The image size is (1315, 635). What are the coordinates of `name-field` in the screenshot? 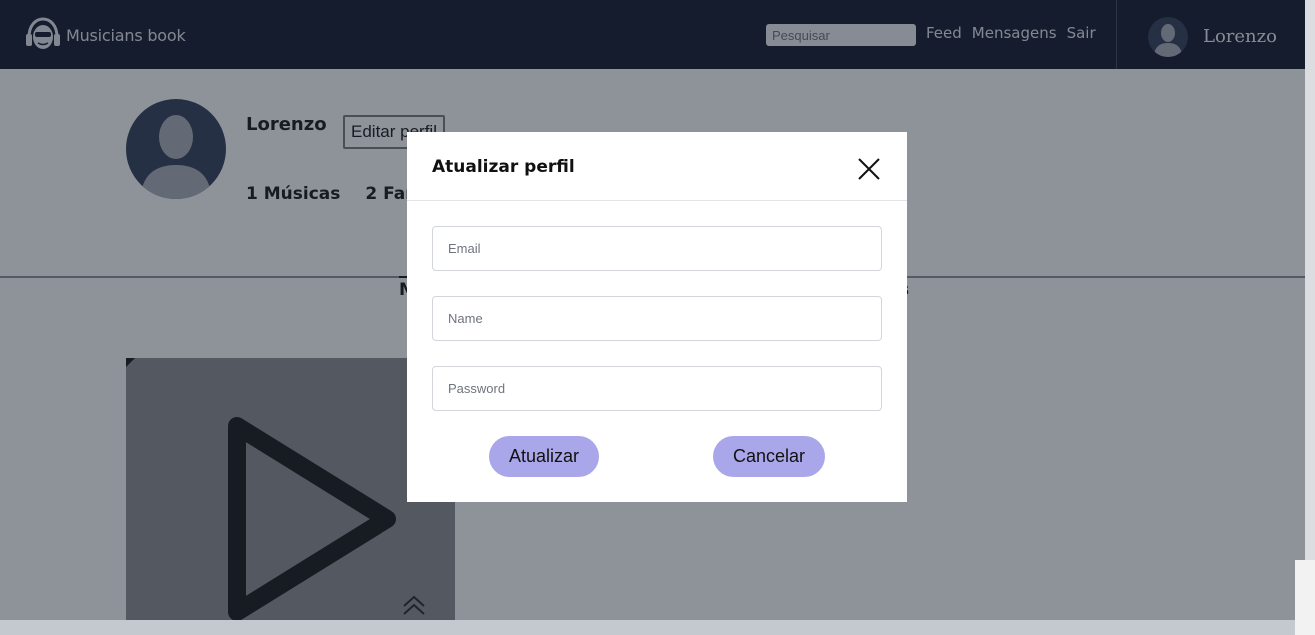 It's located at (657, 318).